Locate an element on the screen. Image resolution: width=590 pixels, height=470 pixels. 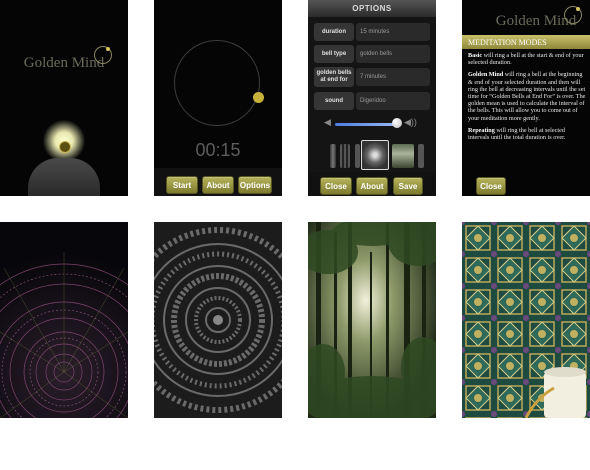
volume-slider-knob is located at coordinates (397, 123).